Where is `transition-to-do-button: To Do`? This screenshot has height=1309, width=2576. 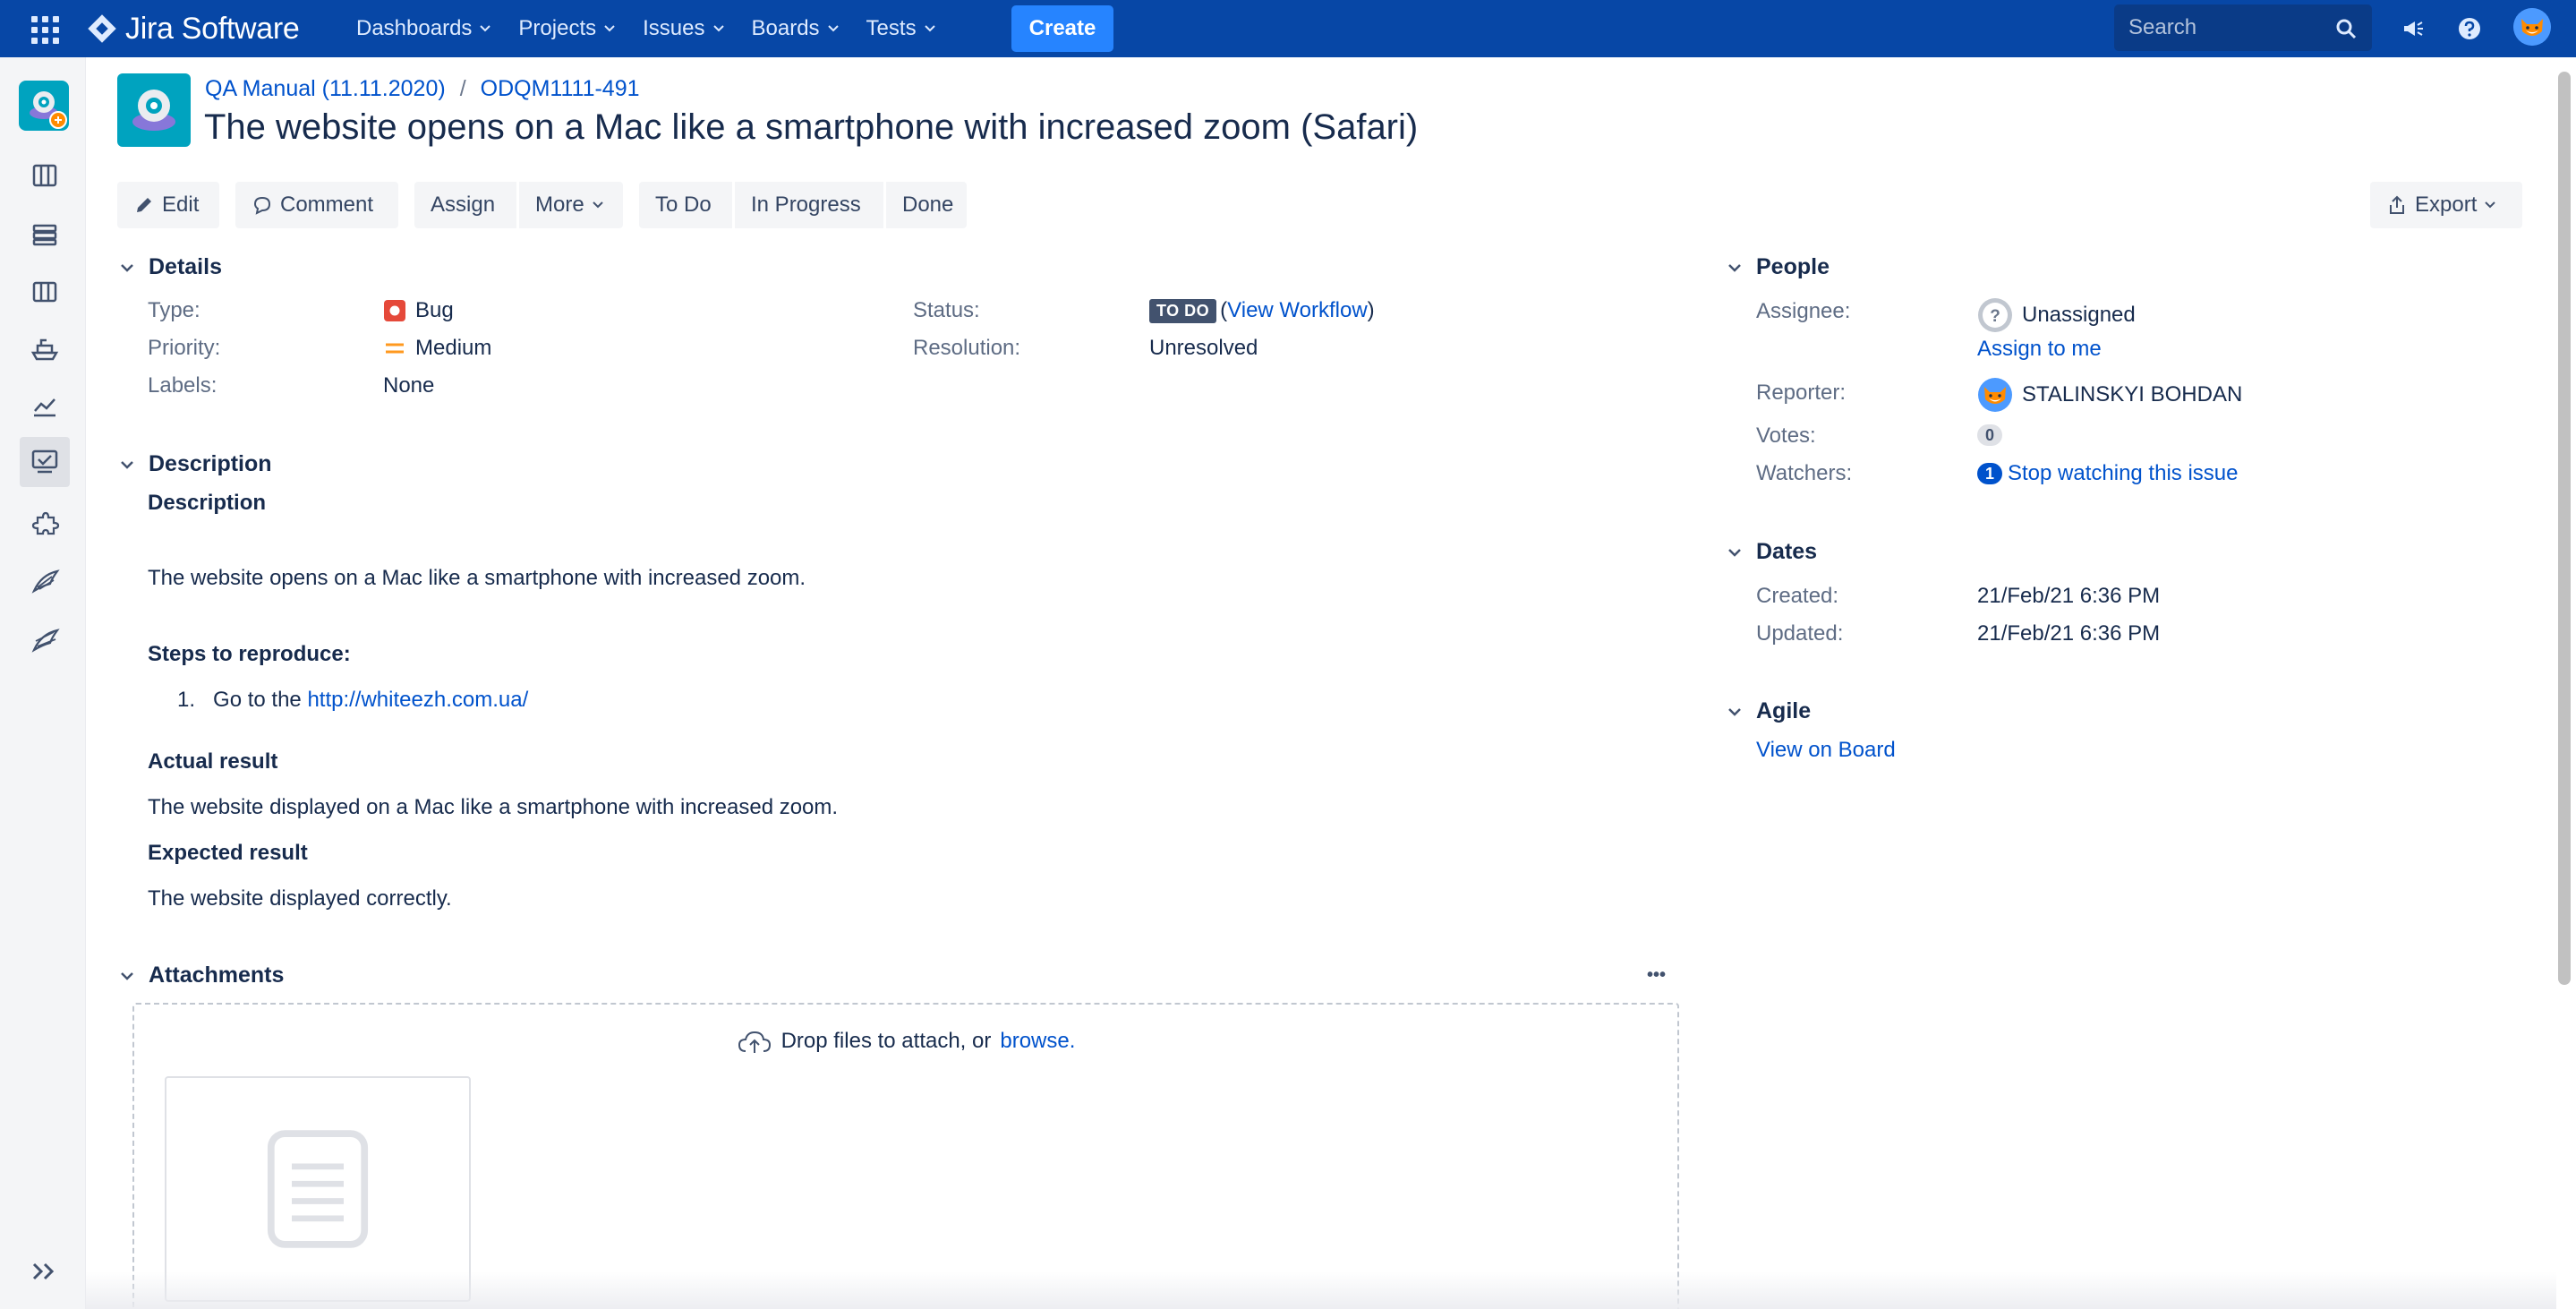
transition-to-do-button: To Do is located at coordinates (685, 205).